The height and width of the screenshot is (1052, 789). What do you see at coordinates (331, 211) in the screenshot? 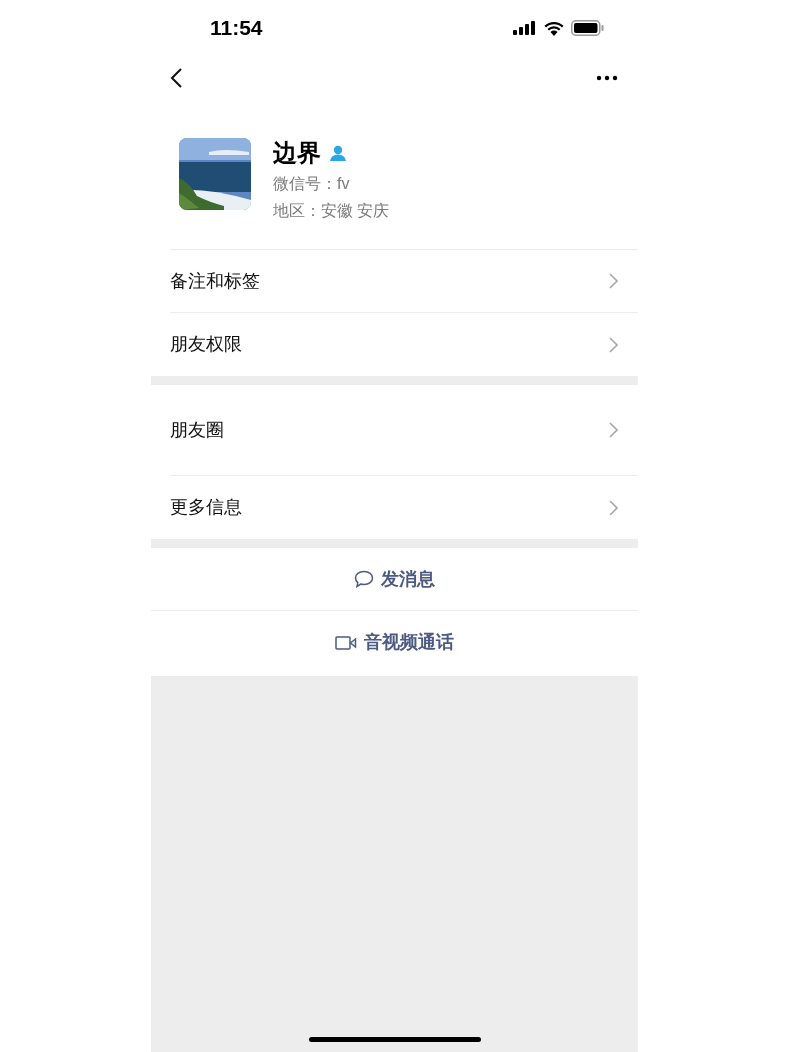
I see `region-text: 地区：安徽 安庆` at bounding box center [331, 211].